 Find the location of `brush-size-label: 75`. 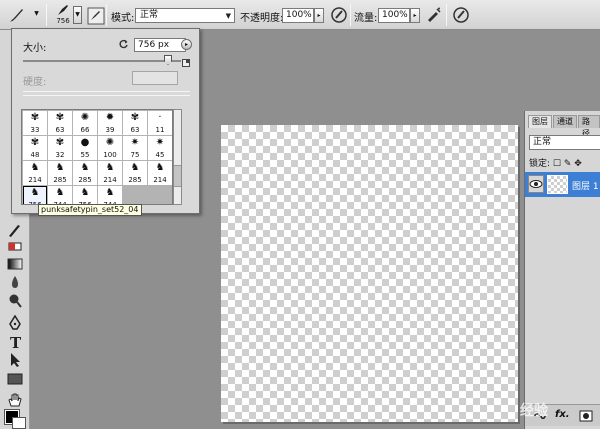

brush-size-label: 75 is located at coordinates (135, 155).